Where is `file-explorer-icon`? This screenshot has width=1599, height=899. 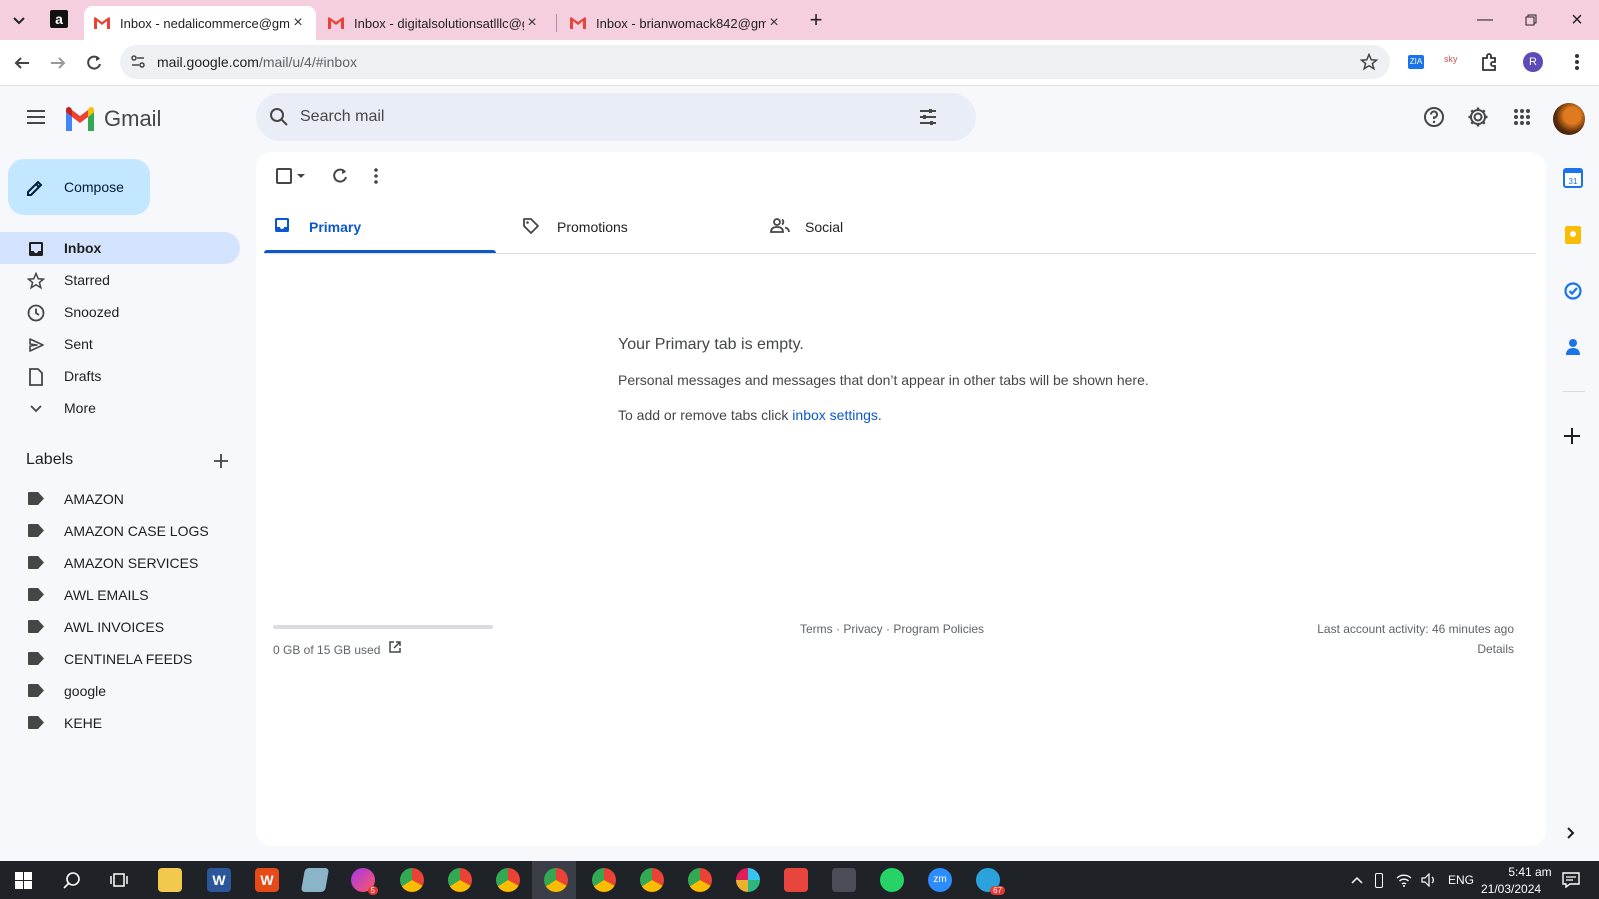
file-explorer-icon is located at coordinates (170, 880).